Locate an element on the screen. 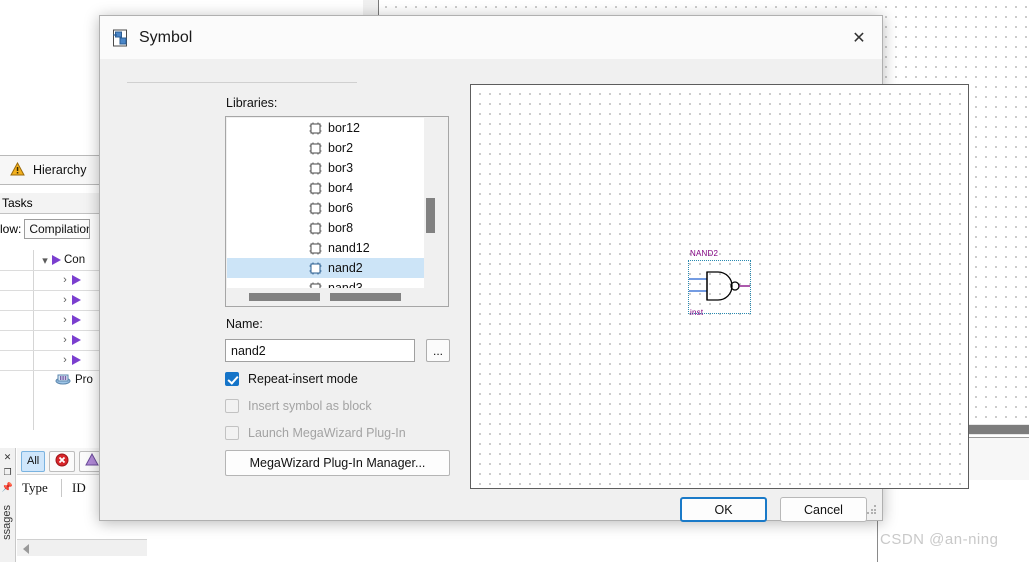  list-item-label: nand3 is located at coordinates (345, 284).